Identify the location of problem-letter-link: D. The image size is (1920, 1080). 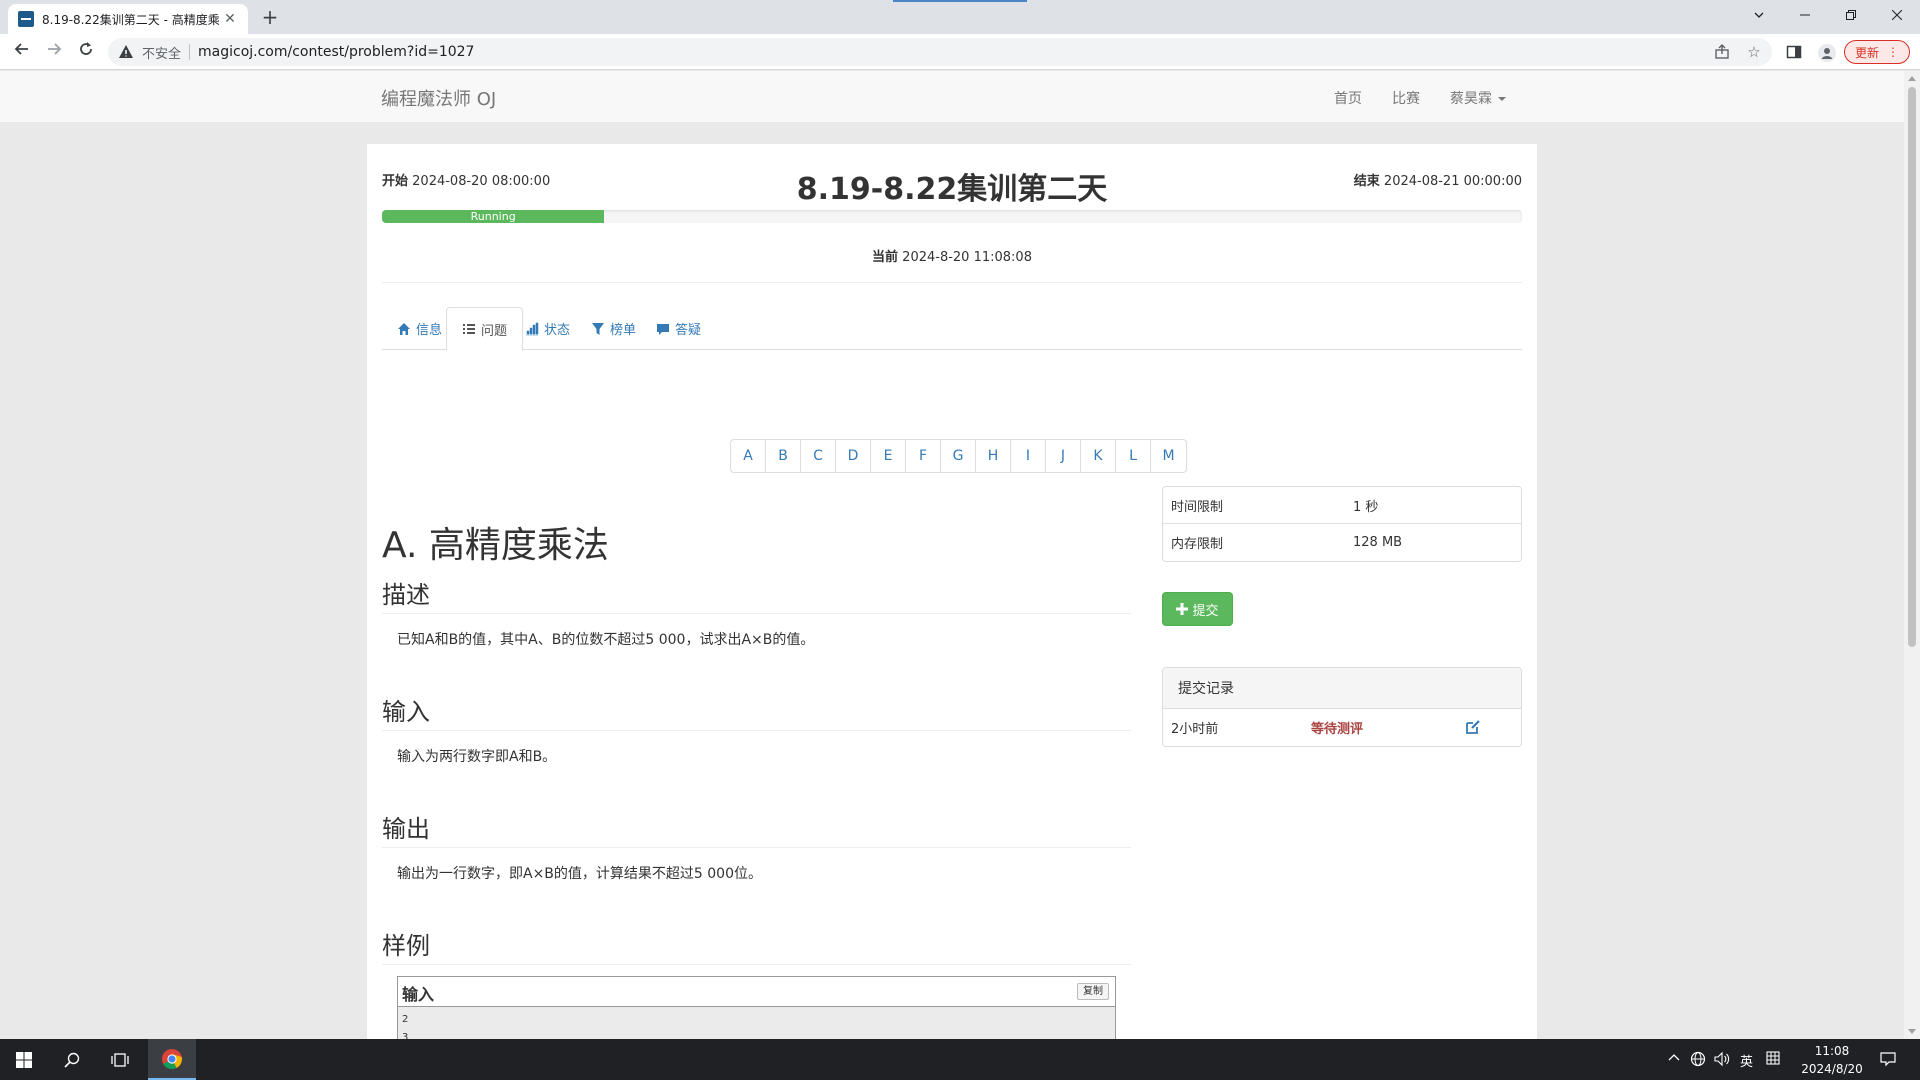
(853, 456).